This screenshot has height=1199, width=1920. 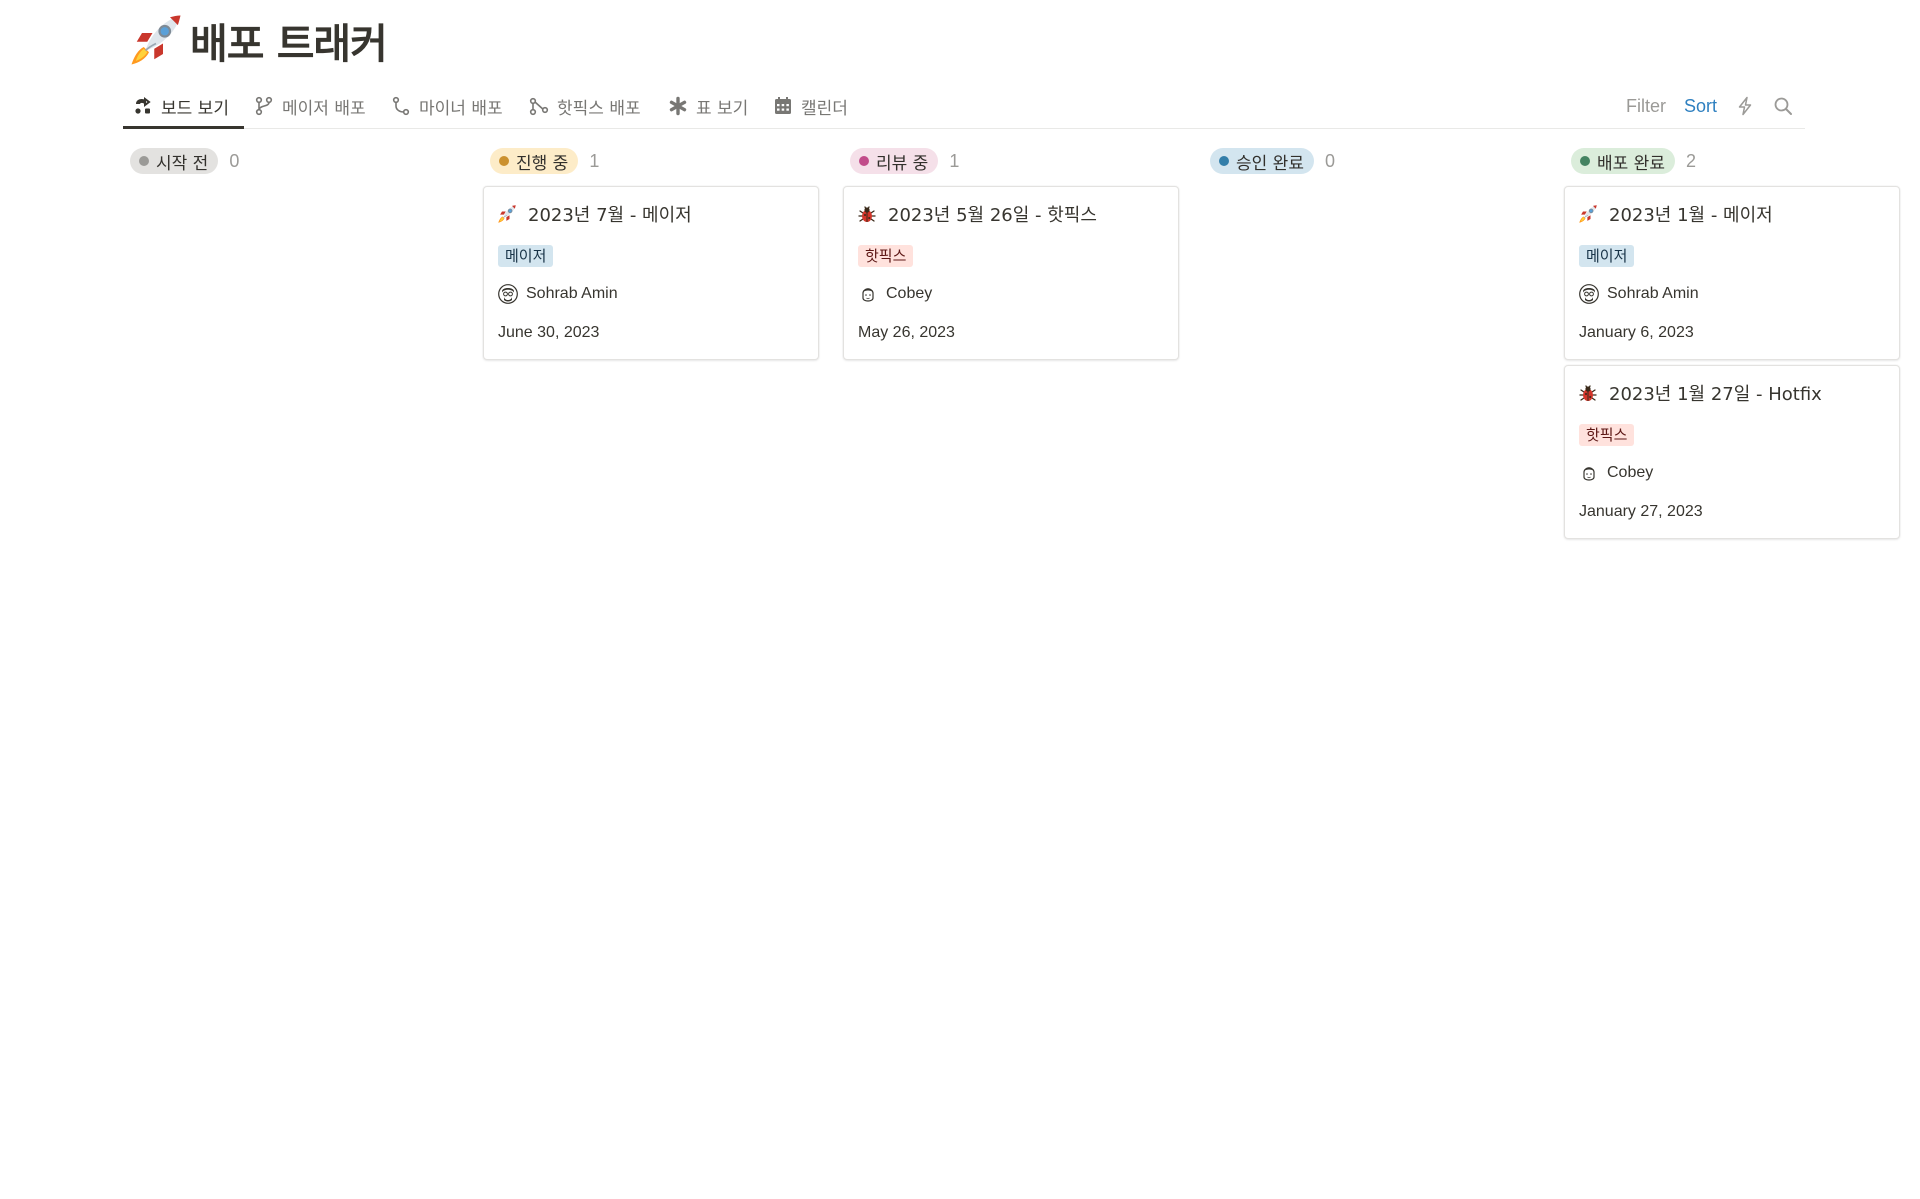 I want to click on card-title-row: 2023년 7월 - 메이저, so click(x=594, y=214).